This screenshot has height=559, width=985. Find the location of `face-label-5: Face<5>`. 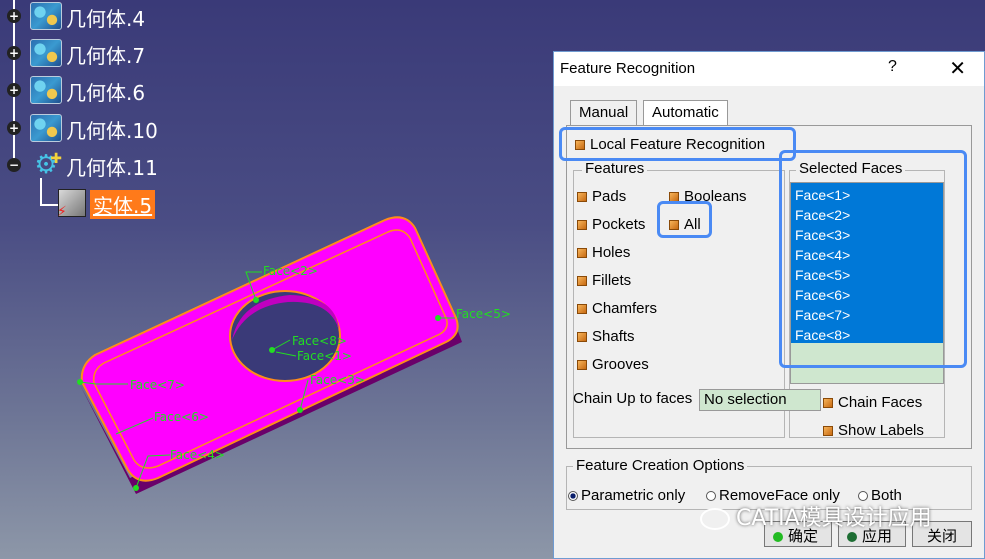

face-label-5: Face<5> is located at coordinates (483, 314).